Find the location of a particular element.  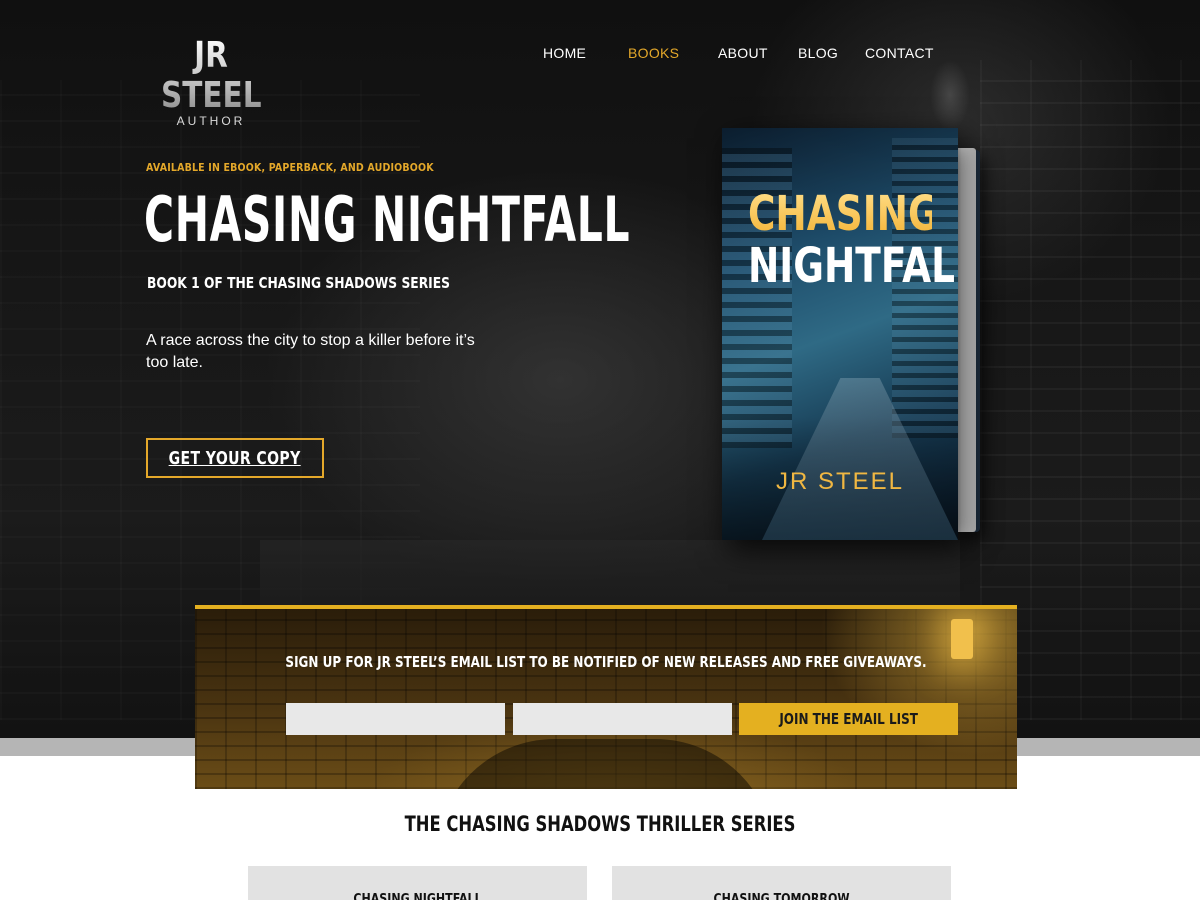

cover-author: JR STEEL is located at coordinates (840, 481).